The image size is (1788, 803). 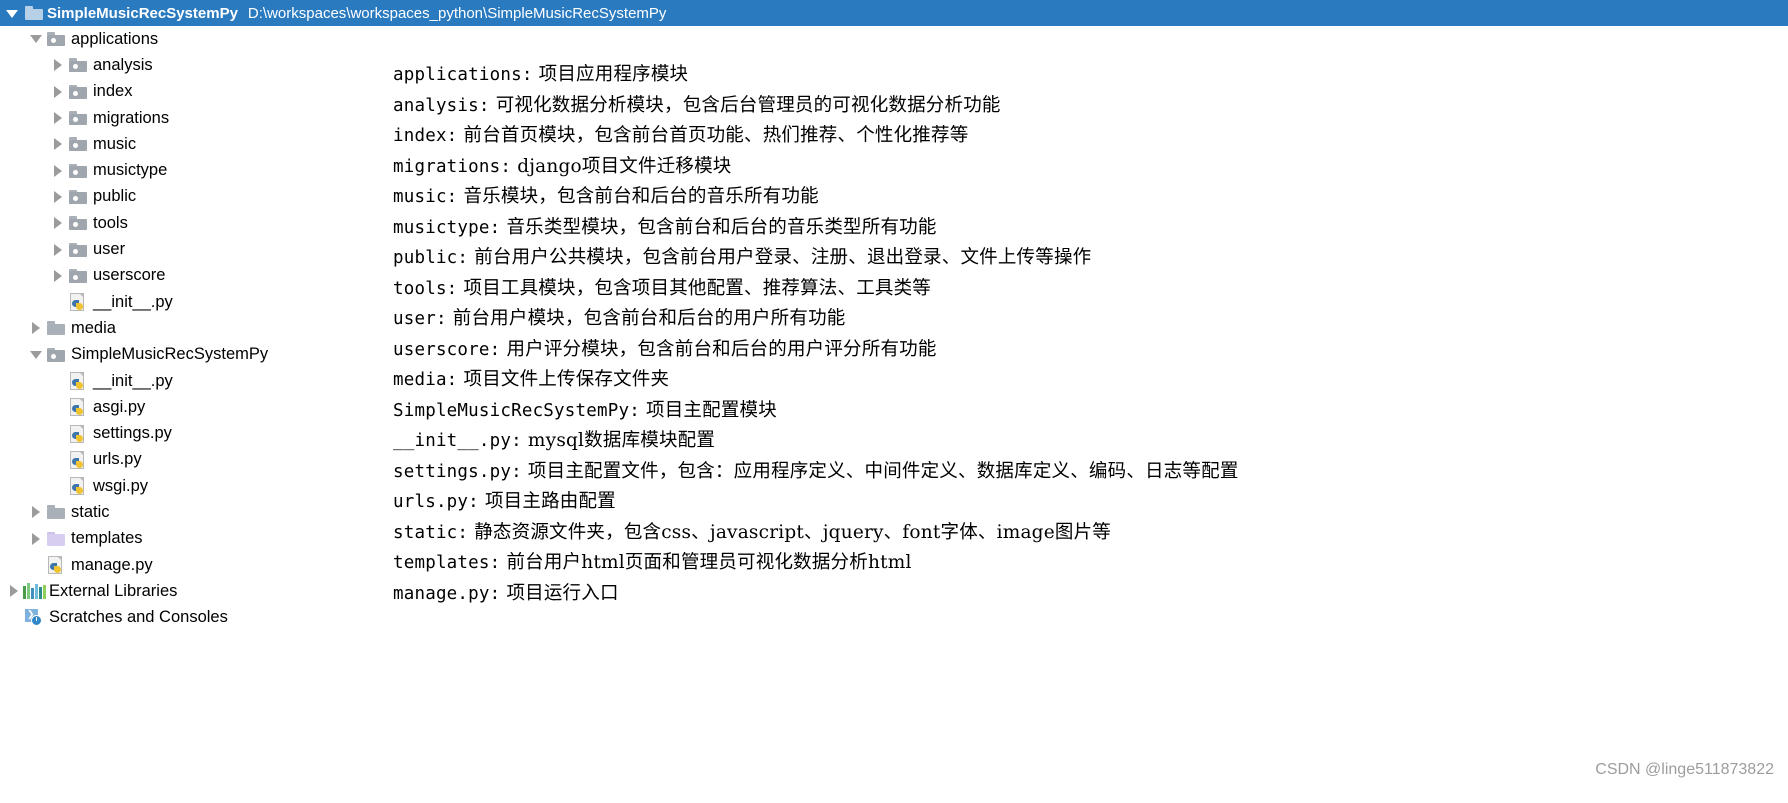 What do you see at coordinates (452, 166) in the screenshot?
I see `description-key: migrations:` at bounding box center [452, 166].